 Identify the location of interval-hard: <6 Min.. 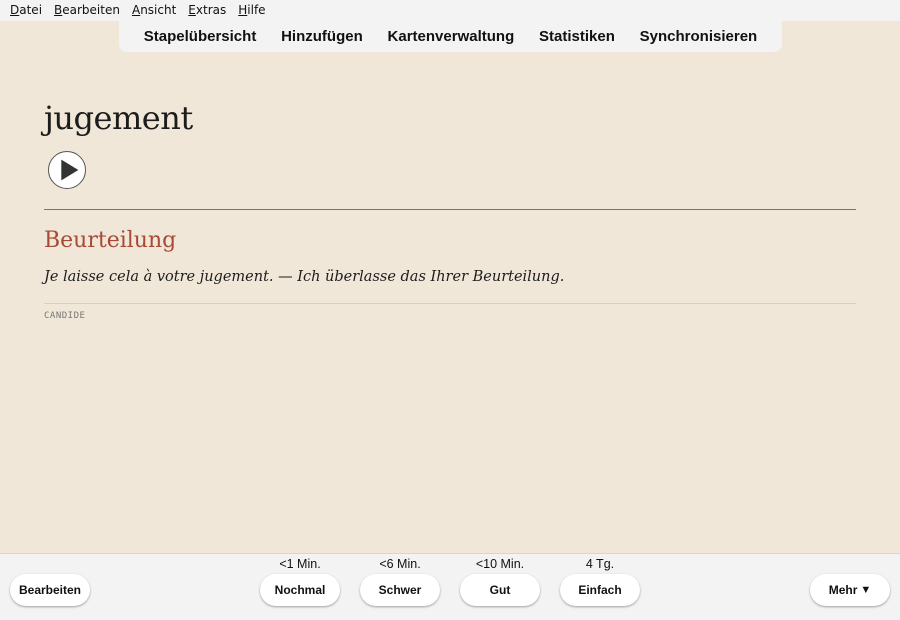
(400, 564).